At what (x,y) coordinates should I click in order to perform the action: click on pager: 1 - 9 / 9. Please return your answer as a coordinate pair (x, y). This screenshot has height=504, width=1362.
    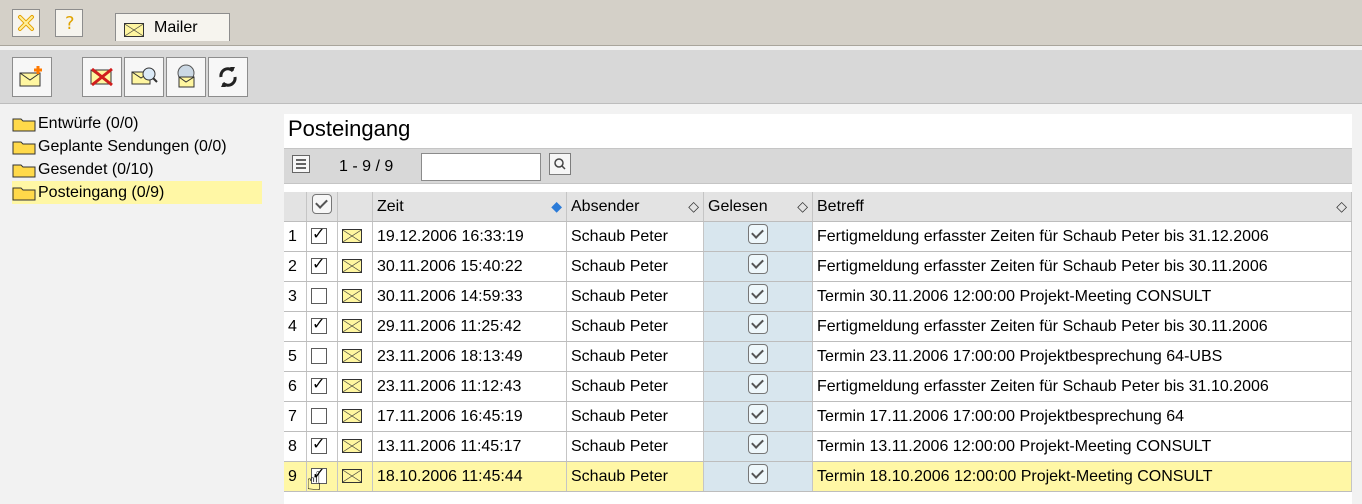
    Looking at the image, I should click on (366, 166).